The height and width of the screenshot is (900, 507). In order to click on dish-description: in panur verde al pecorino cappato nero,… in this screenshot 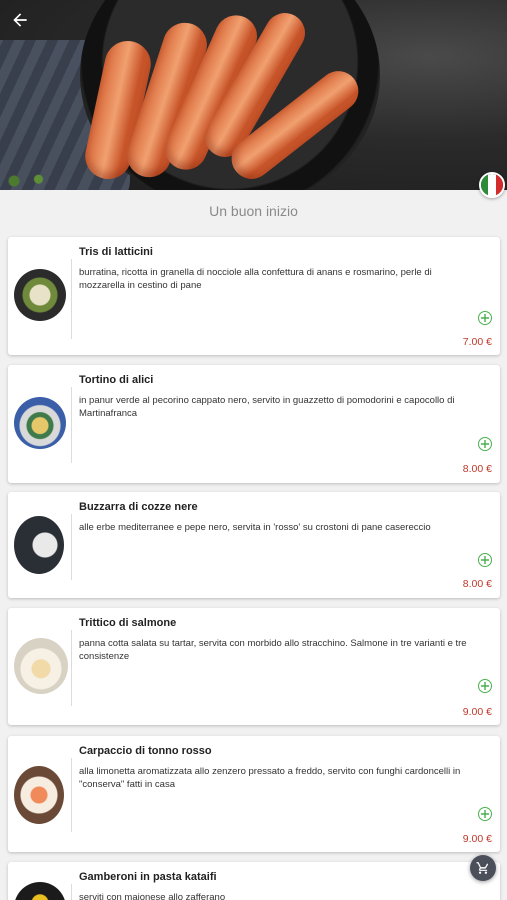, I will do `click(267, 407)`.